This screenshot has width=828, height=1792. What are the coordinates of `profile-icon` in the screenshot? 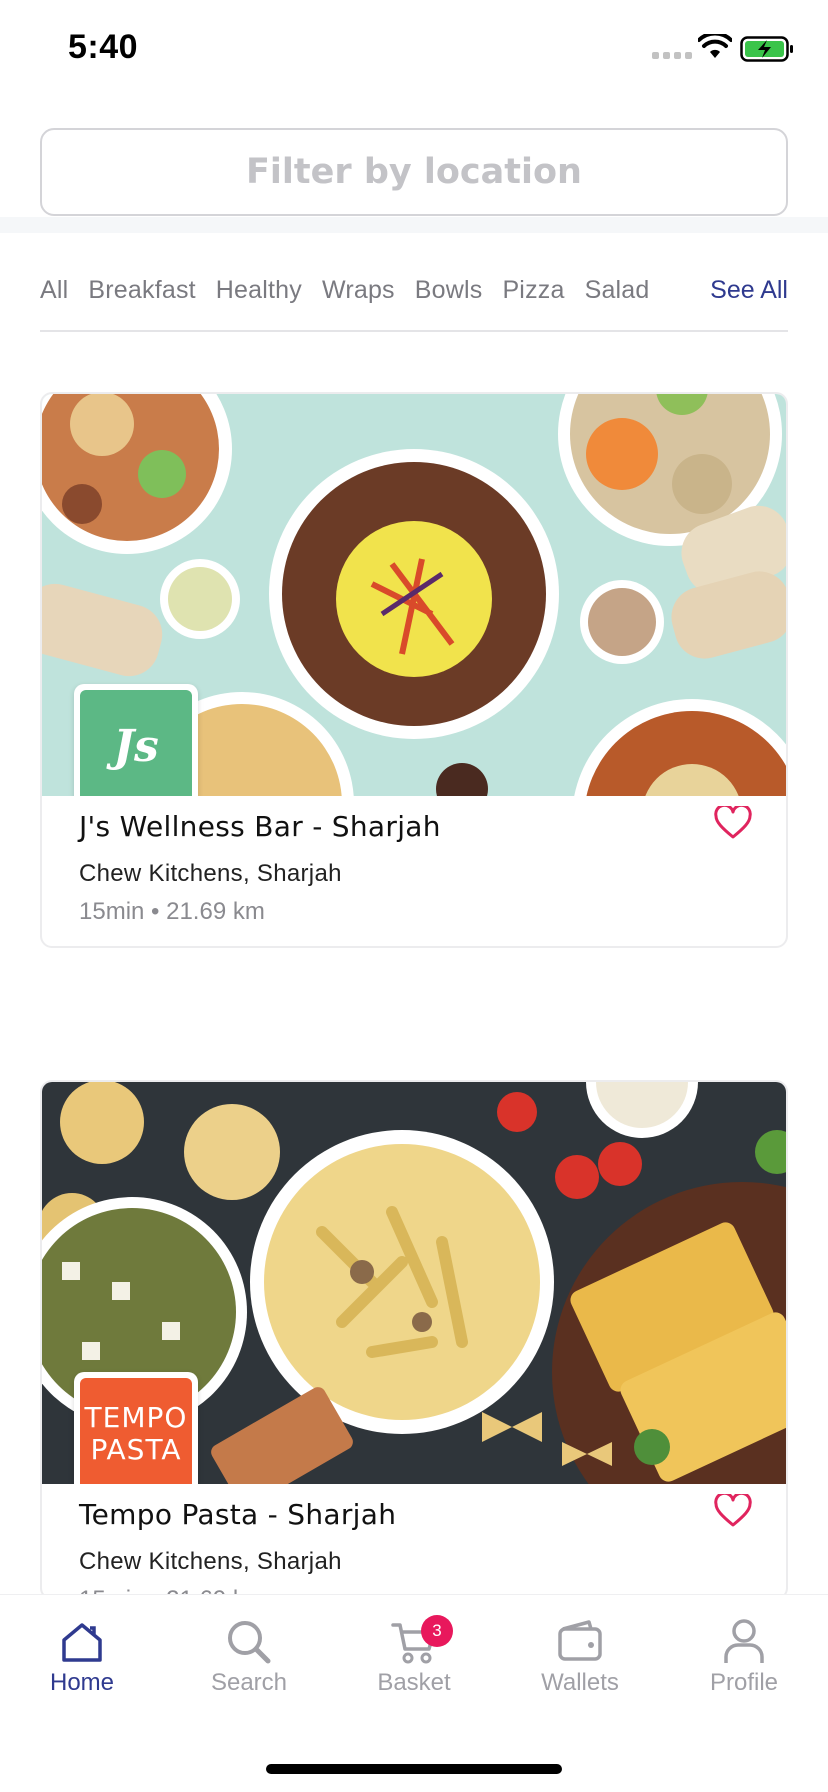 It's located at (744, 1641).